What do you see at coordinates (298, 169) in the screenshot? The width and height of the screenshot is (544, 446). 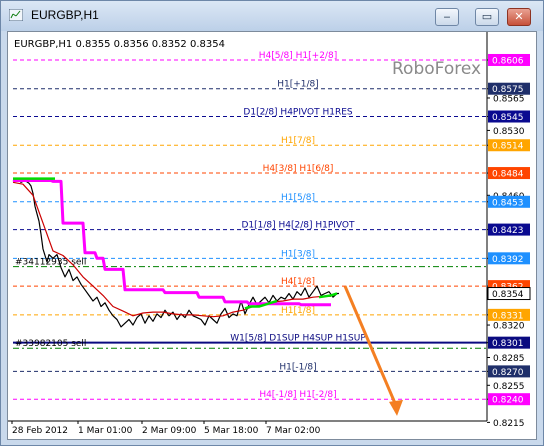 I see `level-label: H4[3/8] H1[6/8]` at bounding box center [298, 169].